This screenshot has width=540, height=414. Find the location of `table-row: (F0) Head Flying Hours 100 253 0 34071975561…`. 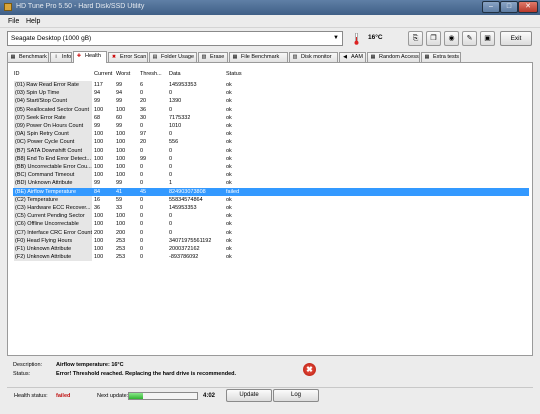

table-row: (F0) Head Flying Hours 100 253 0 34071975561… is located at coordinates (271, 240).